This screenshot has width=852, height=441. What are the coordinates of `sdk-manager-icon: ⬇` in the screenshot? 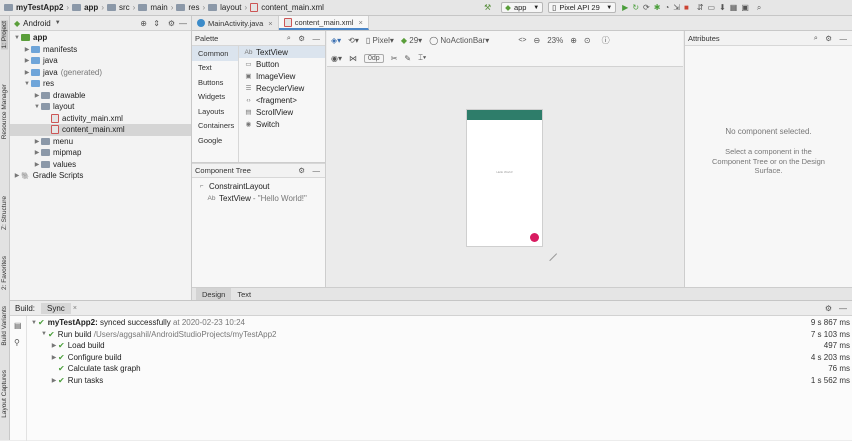 It's located at (722, 7).